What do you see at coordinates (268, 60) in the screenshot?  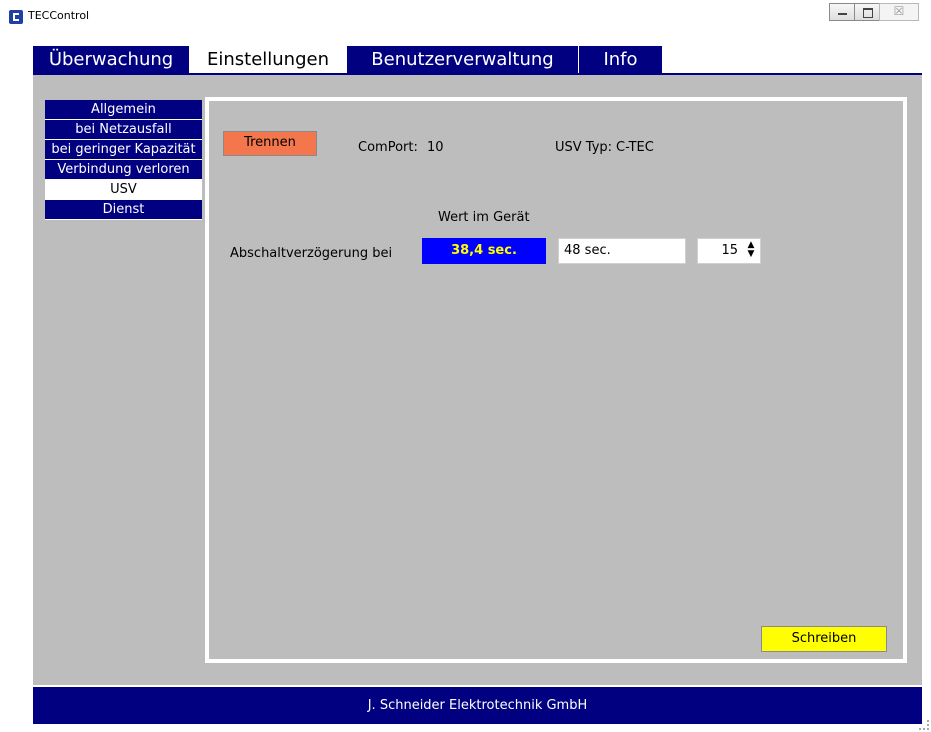 I see `tab-einstellungen: Einstellungen` at bounding box center [268, 60].